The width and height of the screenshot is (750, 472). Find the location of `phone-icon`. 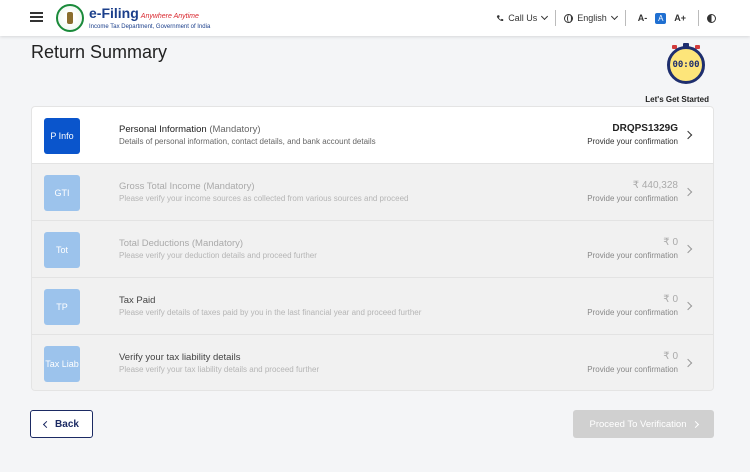

phone-icon is located at coordinates (500, 17).